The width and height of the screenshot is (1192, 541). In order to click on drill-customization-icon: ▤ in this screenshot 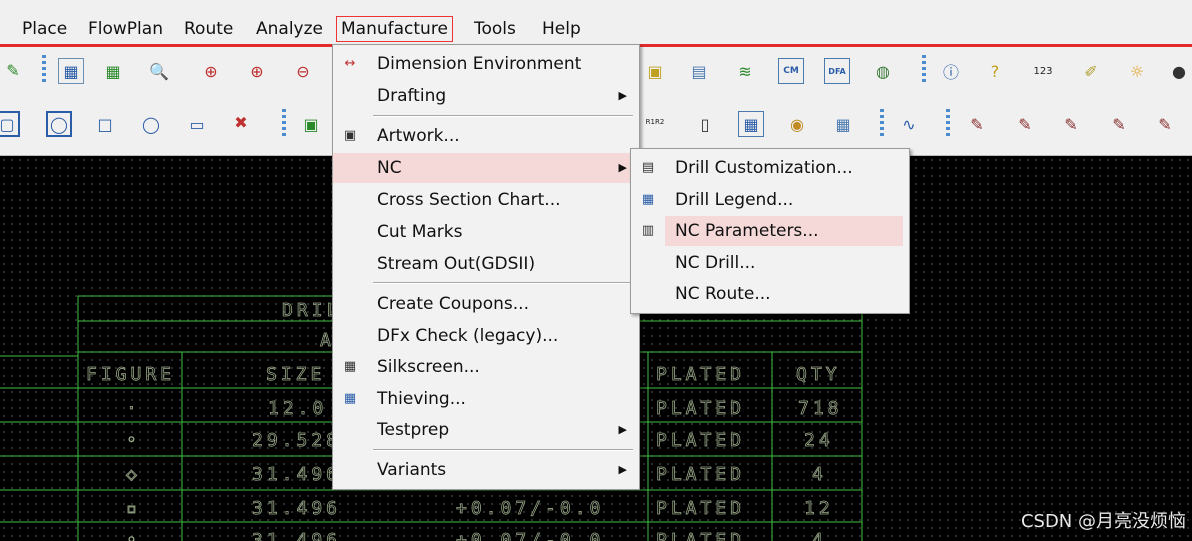, I will do `click(648, 167)`.